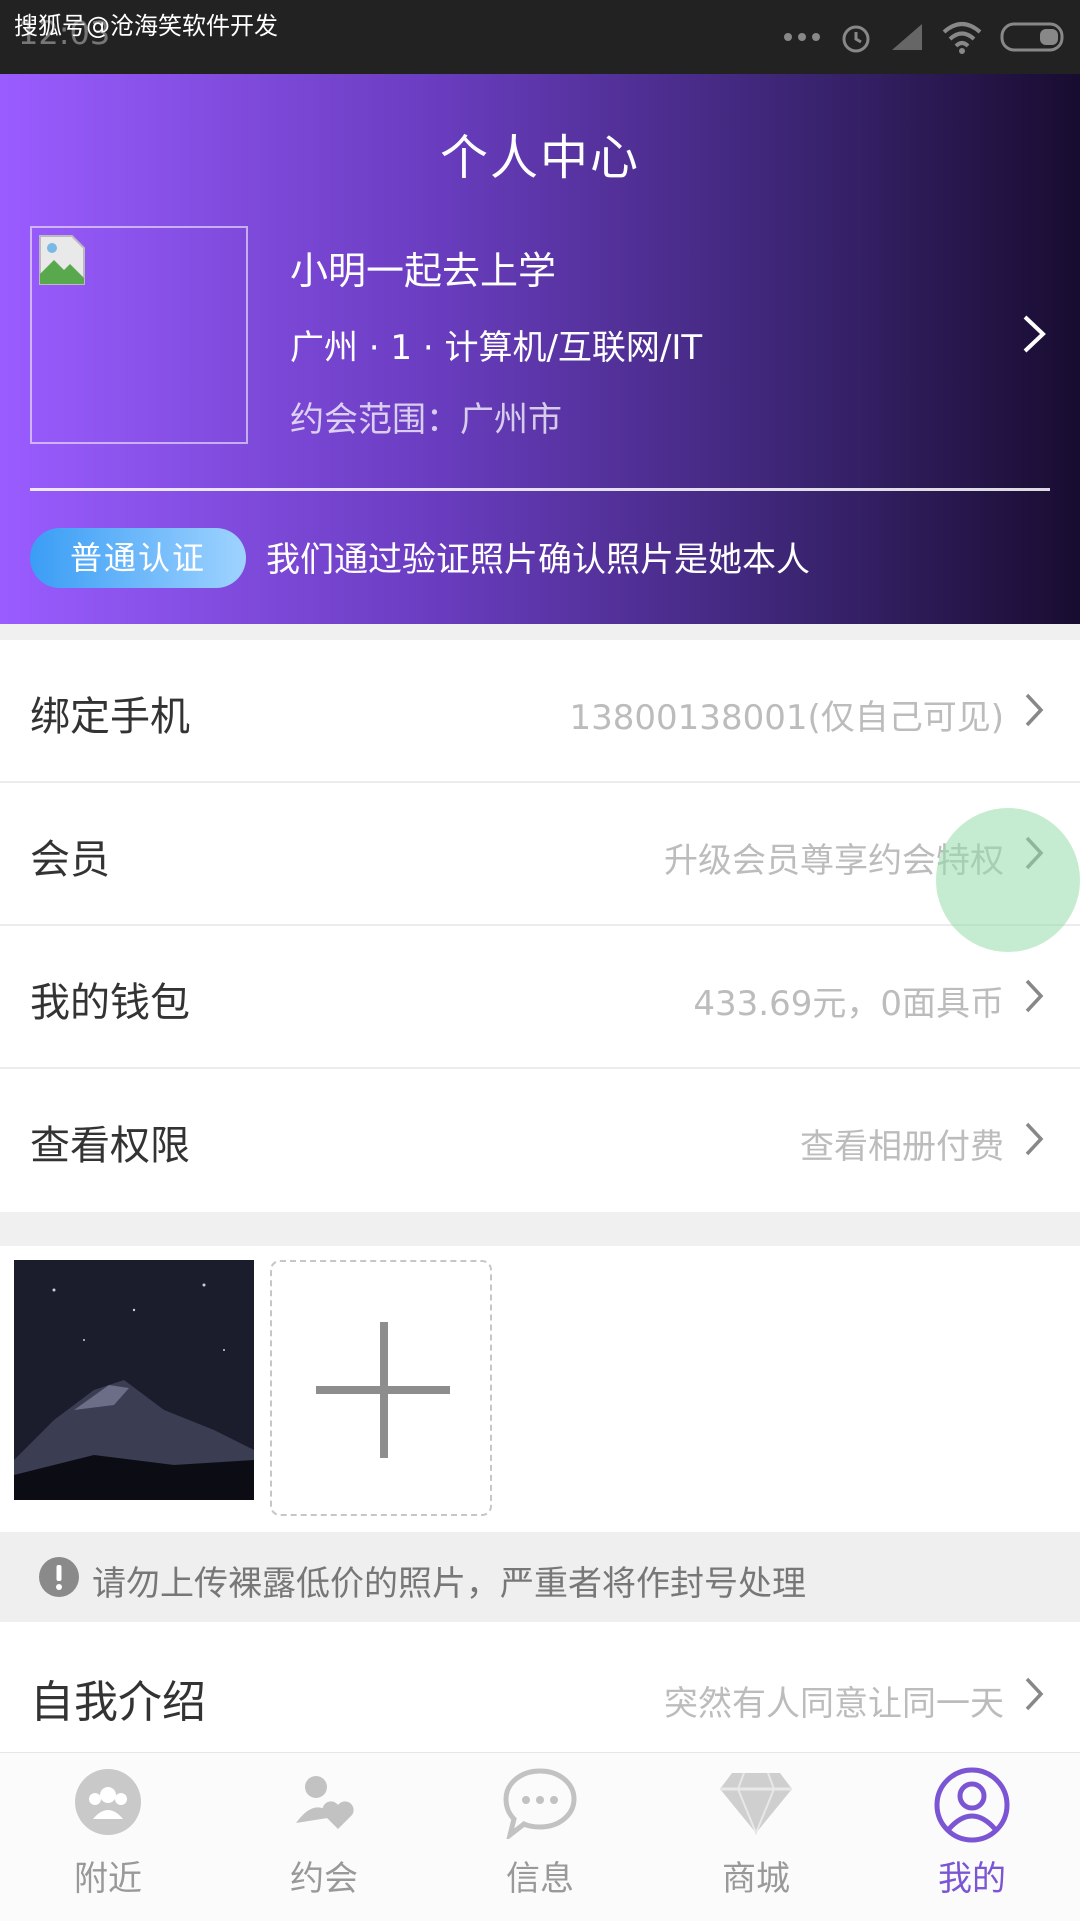  I want to click on nearby-people-icon, so click(108, 1802).